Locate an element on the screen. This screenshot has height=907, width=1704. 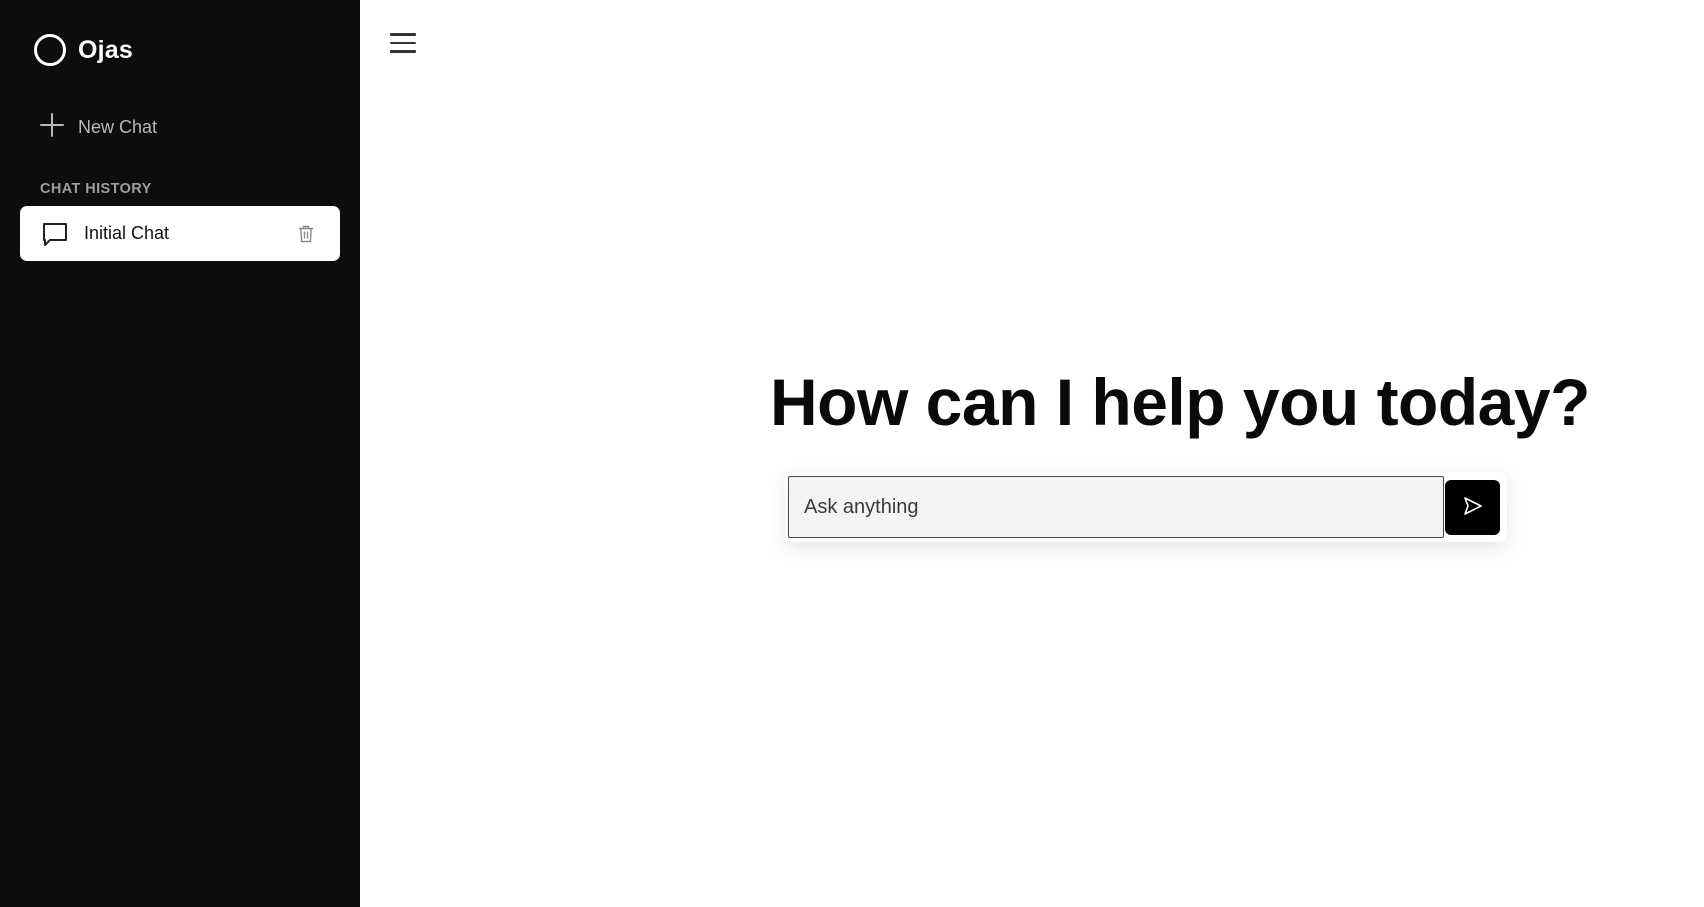
send-arrow-icon is located at coordinates (1473, 507).